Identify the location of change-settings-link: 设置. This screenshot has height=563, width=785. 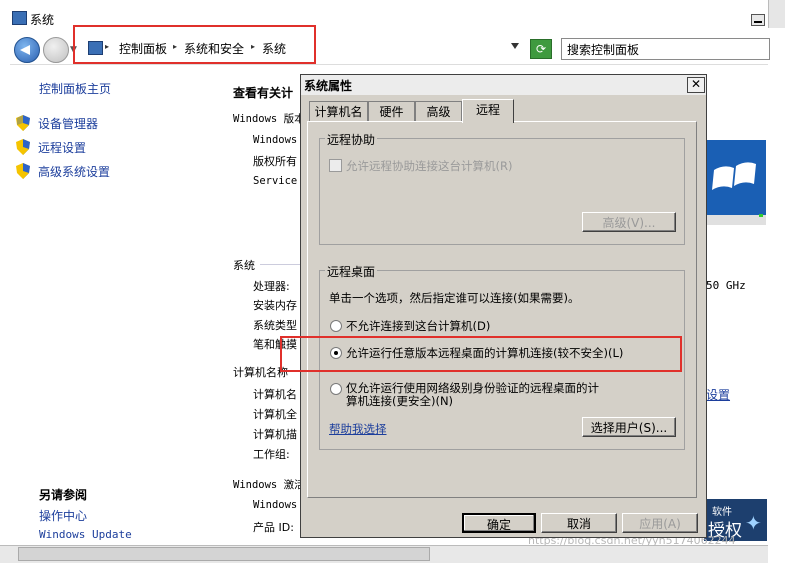
(718, 394).